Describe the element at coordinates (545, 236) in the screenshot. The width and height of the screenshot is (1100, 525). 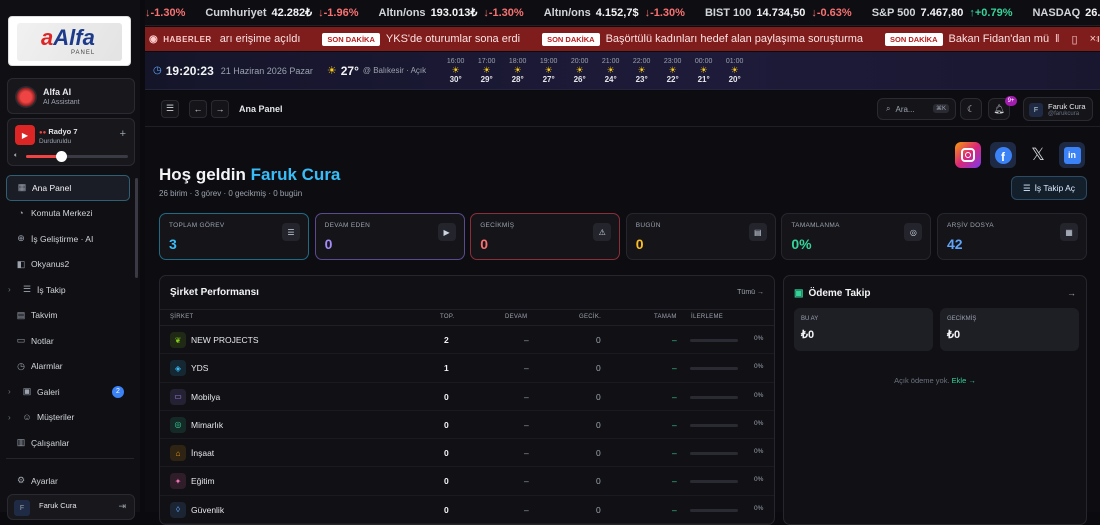
I see `stat-card: GECİKMİŞ 0 ⚠` at that location.